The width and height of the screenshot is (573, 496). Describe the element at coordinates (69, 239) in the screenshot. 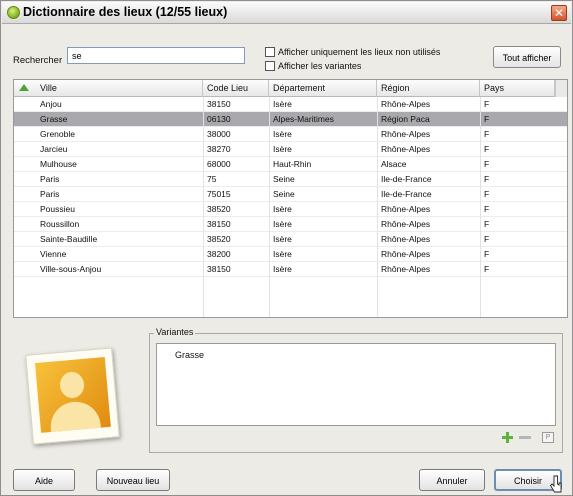

I see `cell-ville: Sainte-Baudille` at that location.